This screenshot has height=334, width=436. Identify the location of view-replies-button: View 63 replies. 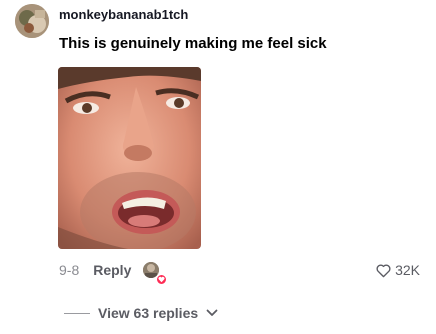
(141, 313).